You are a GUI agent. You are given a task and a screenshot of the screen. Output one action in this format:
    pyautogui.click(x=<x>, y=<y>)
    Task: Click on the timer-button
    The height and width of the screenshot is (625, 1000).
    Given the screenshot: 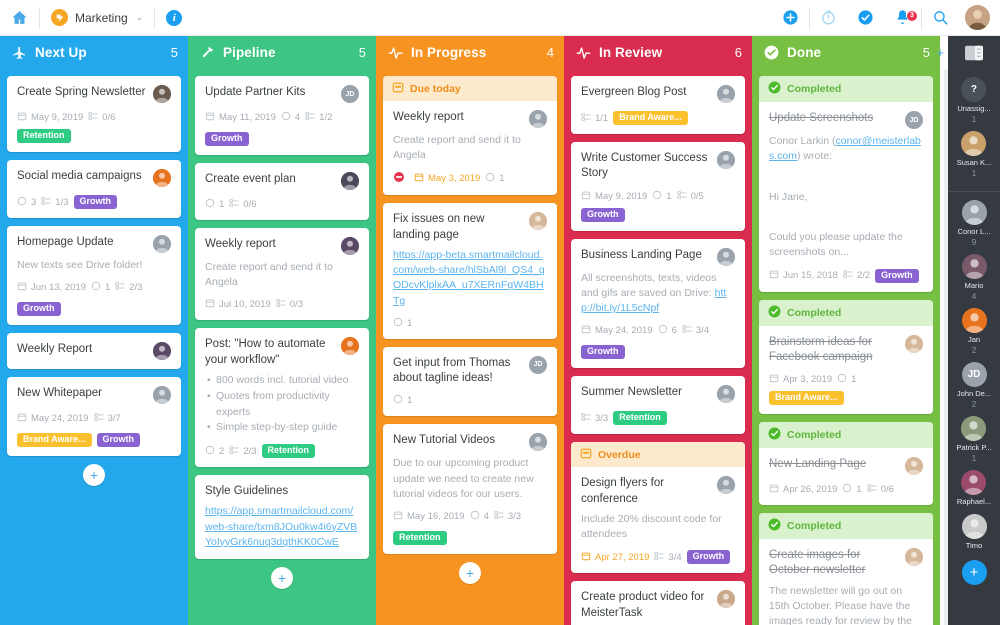 What is the action you would take?
    pyautogui.click(x=828, y=17)
    